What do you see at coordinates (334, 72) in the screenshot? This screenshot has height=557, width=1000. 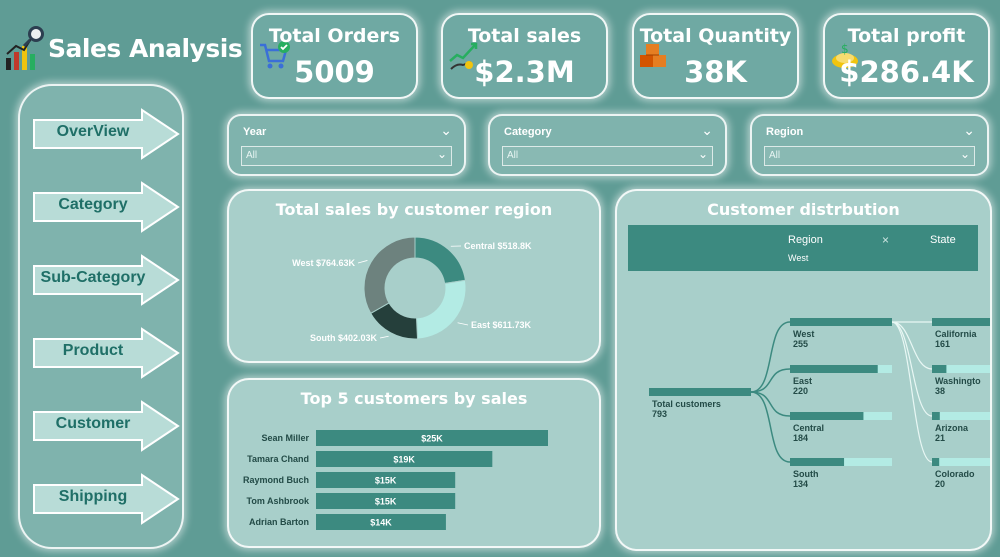 I see `kpi-value: 5009` at bounding box center [334, 72].